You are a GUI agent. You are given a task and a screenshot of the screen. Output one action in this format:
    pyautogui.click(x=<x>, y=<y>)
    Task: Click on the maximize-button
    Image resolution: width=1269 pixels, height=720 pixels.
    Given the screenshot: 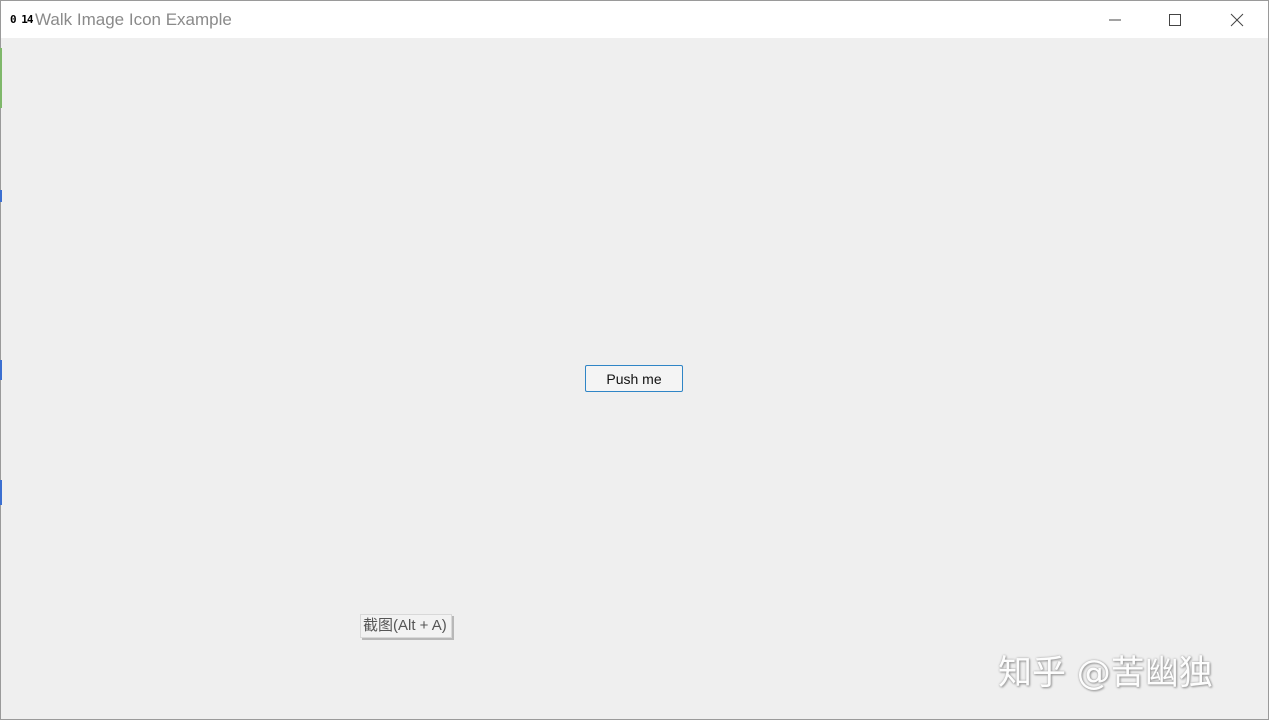 What is the action you would take?
    pyautogui.click(x=1175, y=19)
    